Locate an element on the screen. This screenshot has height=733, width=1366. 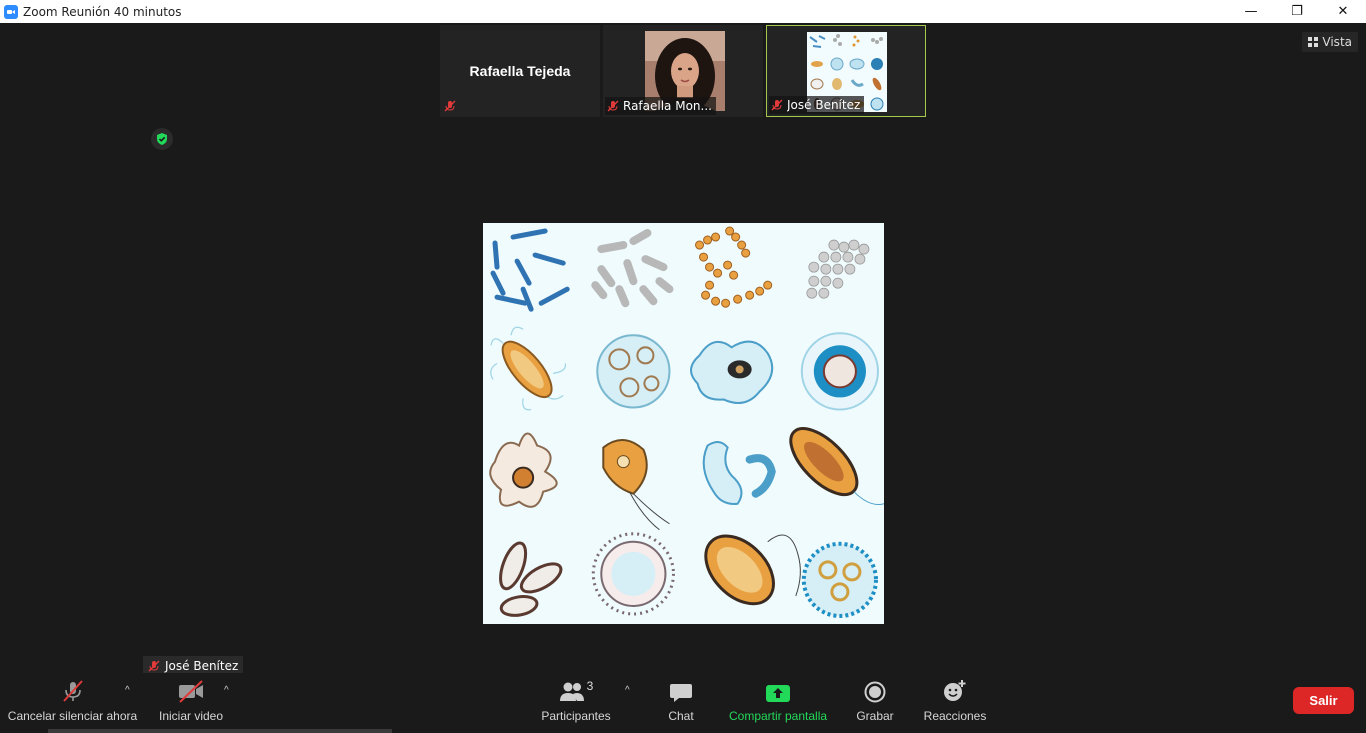
title-bar: Zoom Reunión 40 minutos — ❐ ✕ is located at coordinates (683, 11).